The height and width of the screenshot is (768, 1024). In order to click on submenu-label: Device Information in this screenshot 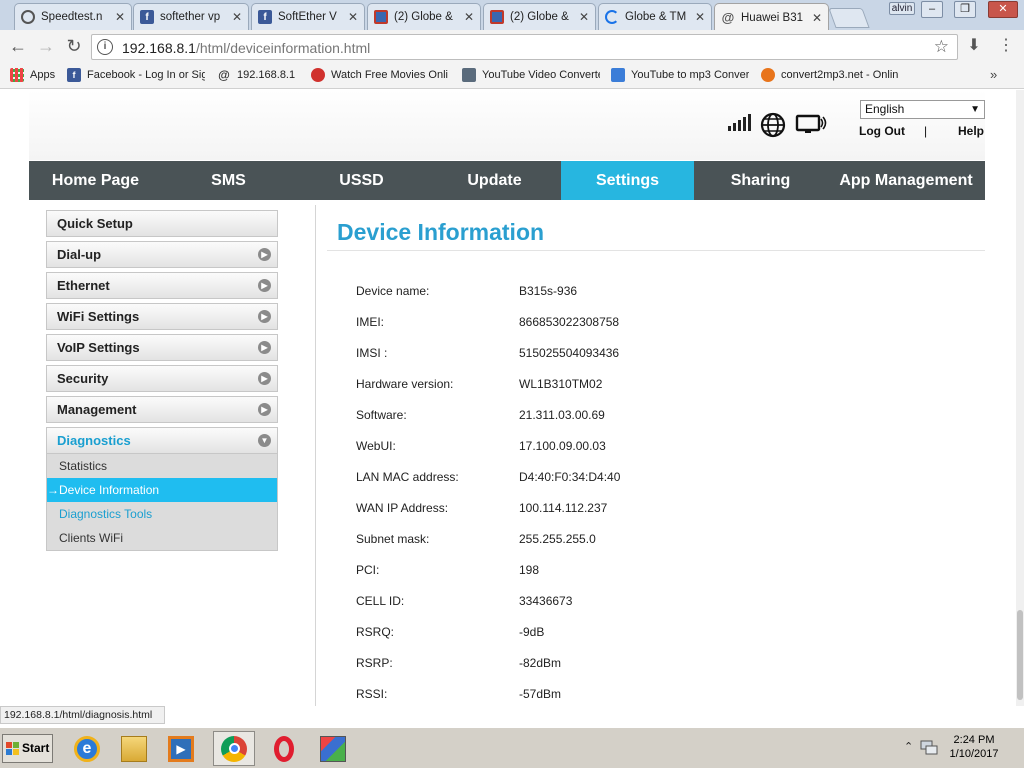, I will do `click(109, 490)`.